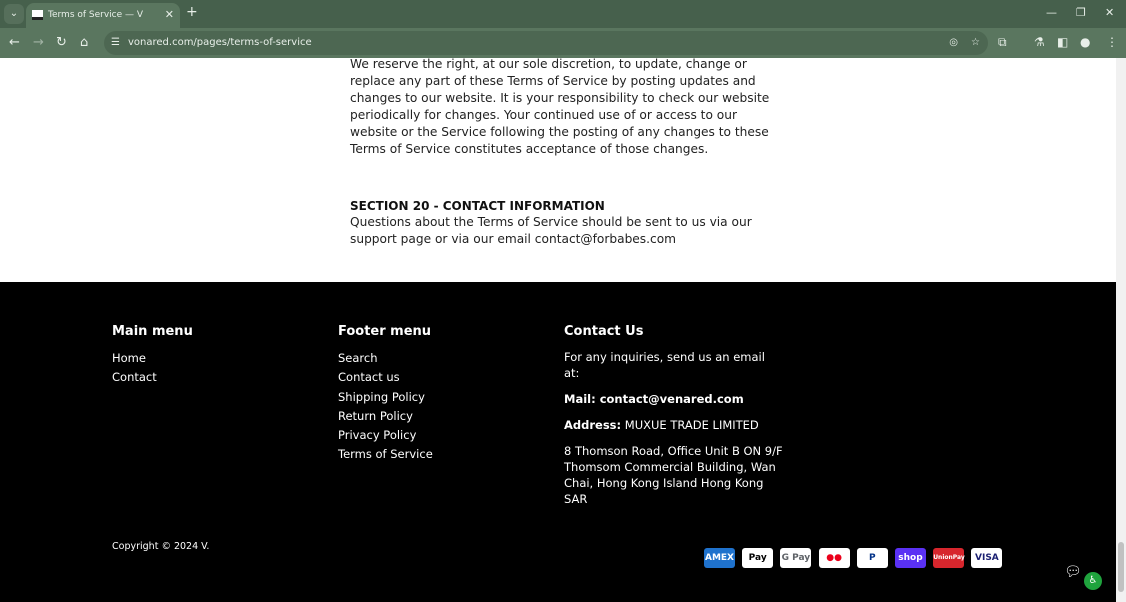 This screenshot has height=602, width=1126. Describe the element at coordinates (1085, 42) in the screenshot. I see `profile-avatar-icon: ●` at that location.